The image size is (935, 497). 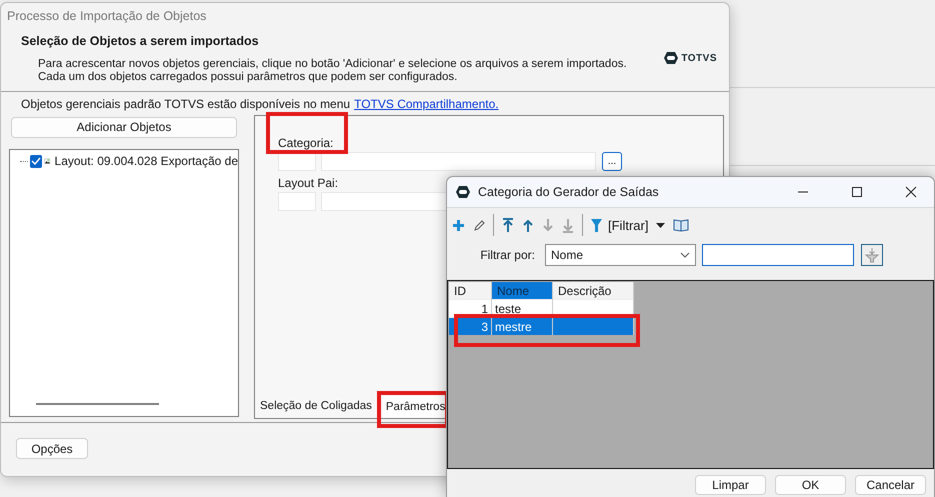 I want to click on field-label: Categoria:, so click(x=306, y=143).